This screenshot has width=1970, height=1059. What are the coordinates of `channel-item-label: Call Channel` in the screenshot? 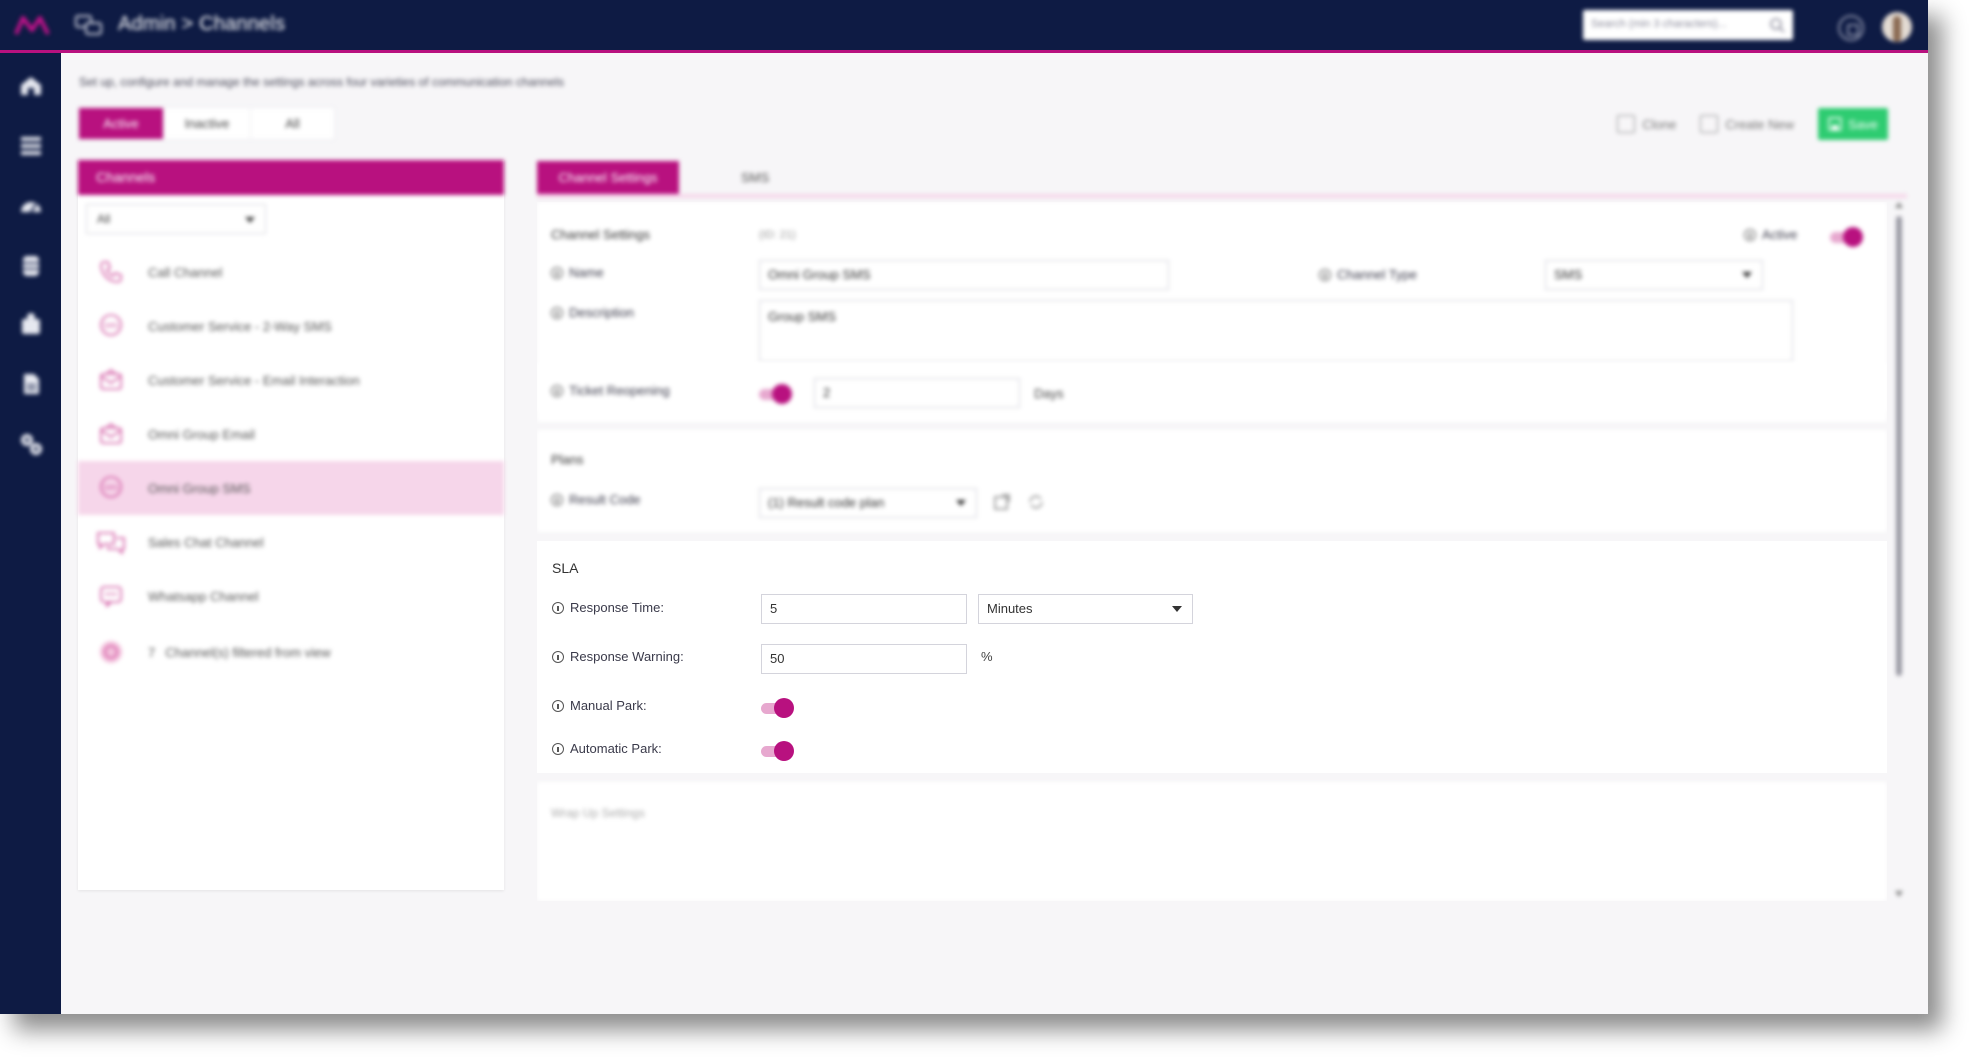 It's located at (185, 272).